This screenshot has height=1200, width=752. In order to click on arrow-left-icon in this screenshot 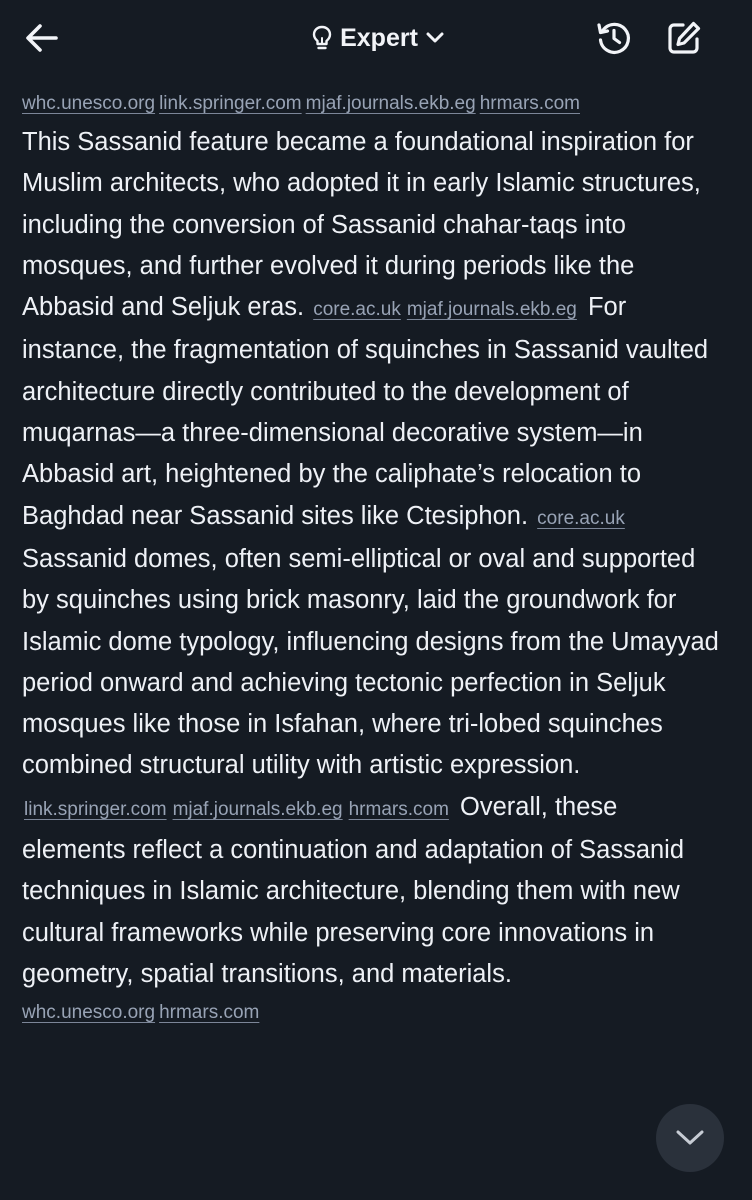, I will do `click(42, 38)`.